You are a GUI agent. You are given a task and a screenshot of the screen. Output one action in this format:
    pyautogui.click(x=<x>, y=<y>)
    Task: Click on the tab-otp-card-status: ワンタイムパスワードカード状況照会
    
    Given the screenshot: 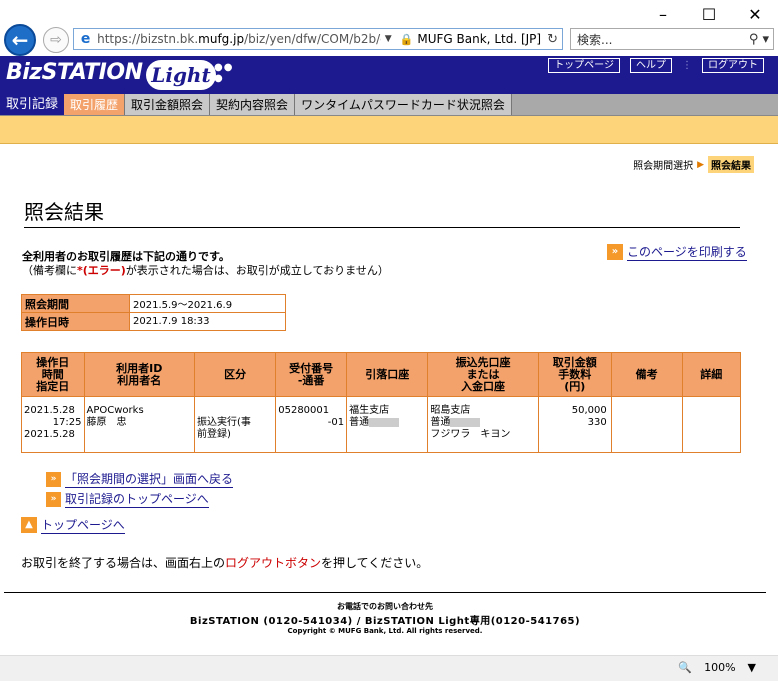 What is the action you would take?
    pyautogui.click(x=403, y=104)
    